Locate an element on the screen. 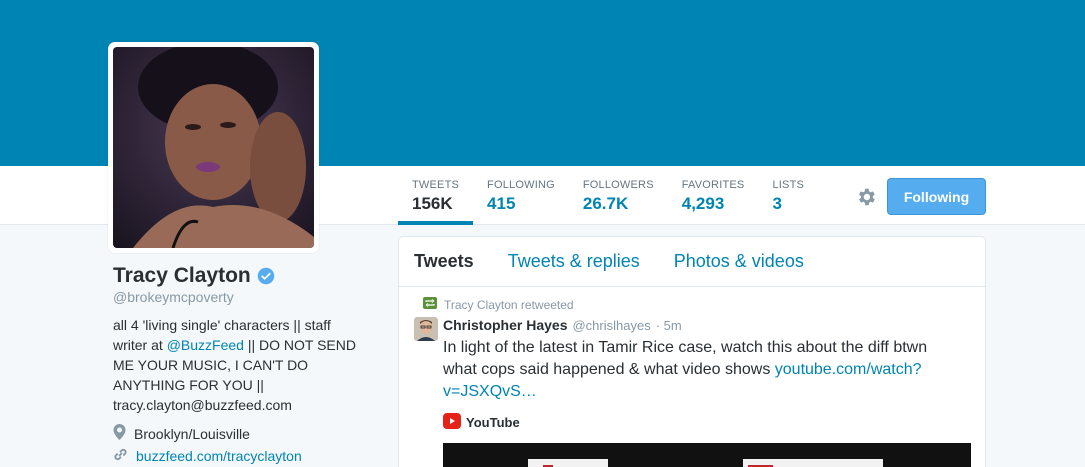 This screenshot has width=1085, height=467. stat-label: FOLLOWING is located at coordinates (521, 185).